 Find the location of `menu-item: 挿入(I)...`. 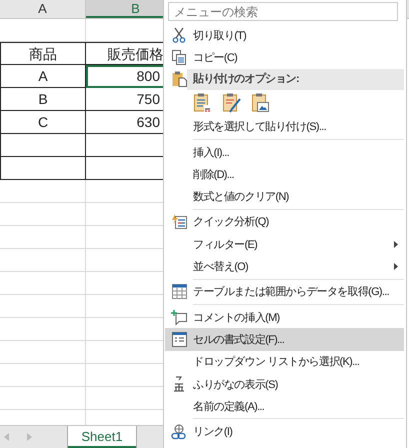

menu-item: 挿入(I)... is located at coordinates (284, 152).